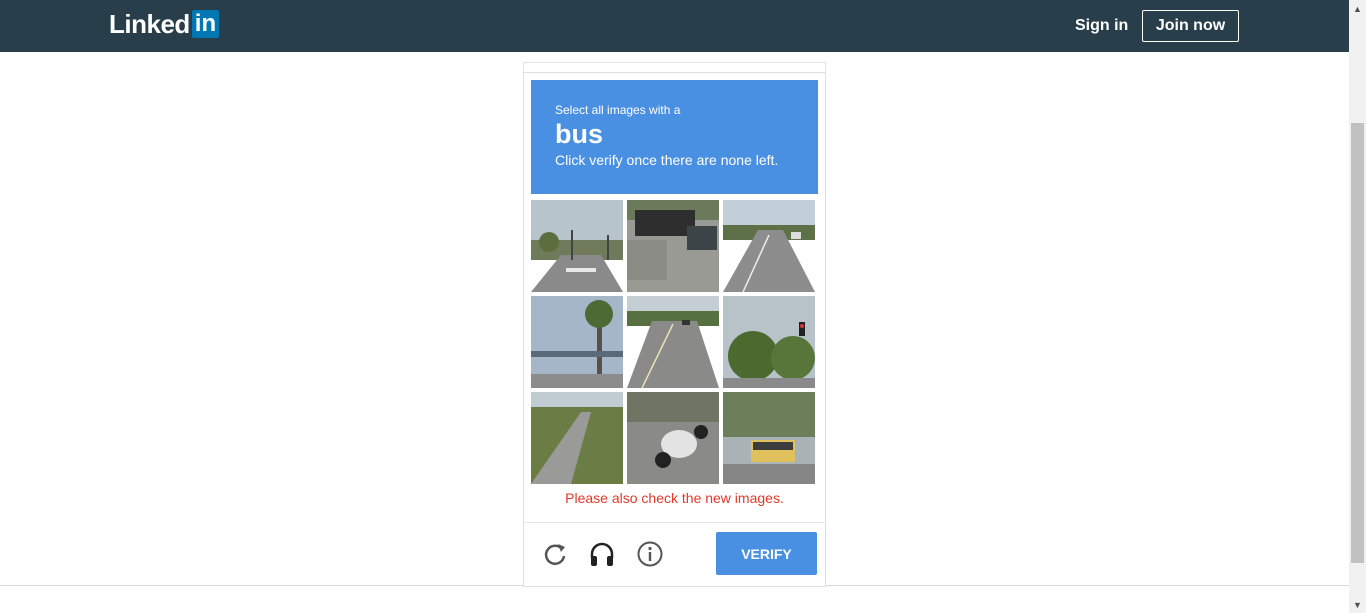 The height and width of the screenshot is (613, 1366). Describe the element at coordinates (769, 342) in the screenshot. I see `captcha-tile-traffic-light` at that location.